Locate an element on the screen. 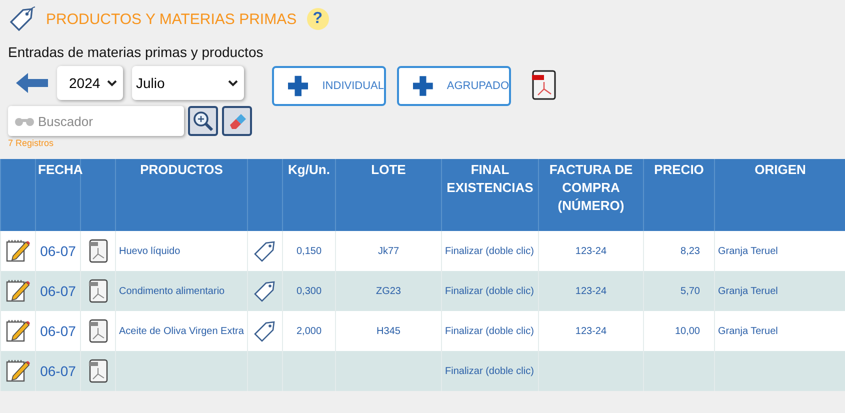 Image resolution: width=845 pixels, height=413 pixels. column-header: FECHA is located at coordinates (58, 195).